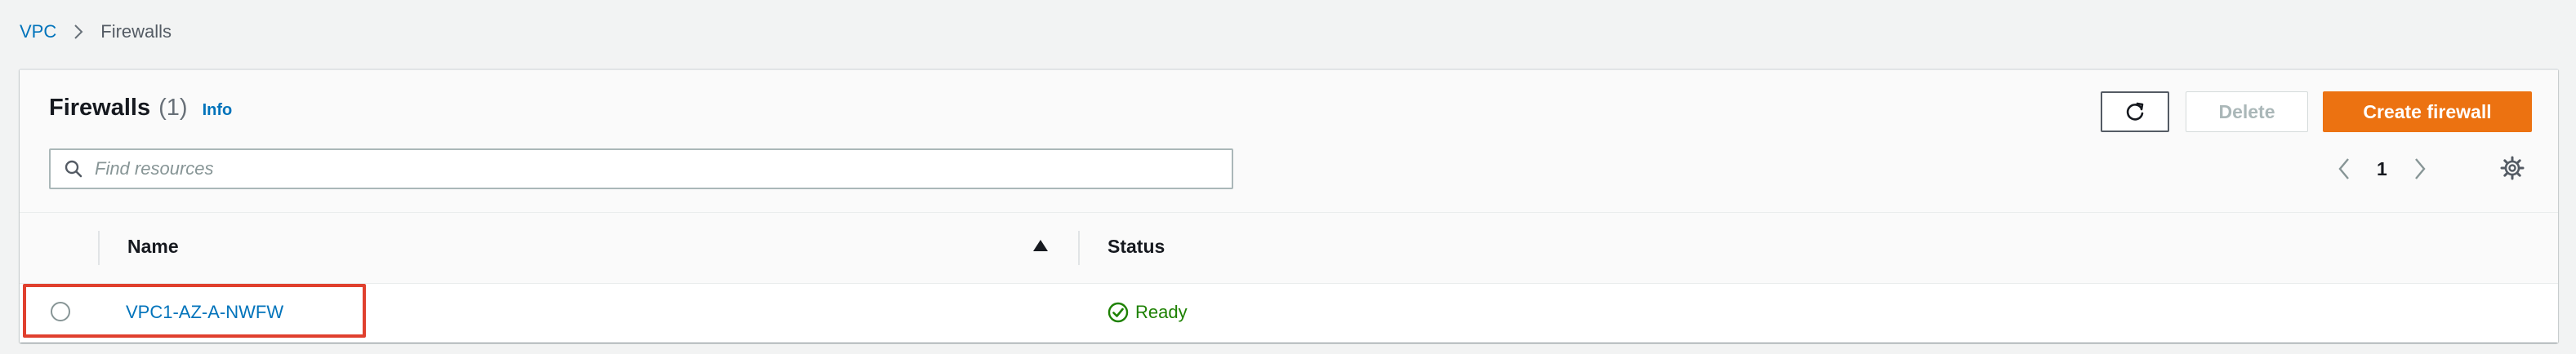 Image resolution: width=2576 pixels, height=354 pixels. I want to click on refresh-button, so click(2135, 111).